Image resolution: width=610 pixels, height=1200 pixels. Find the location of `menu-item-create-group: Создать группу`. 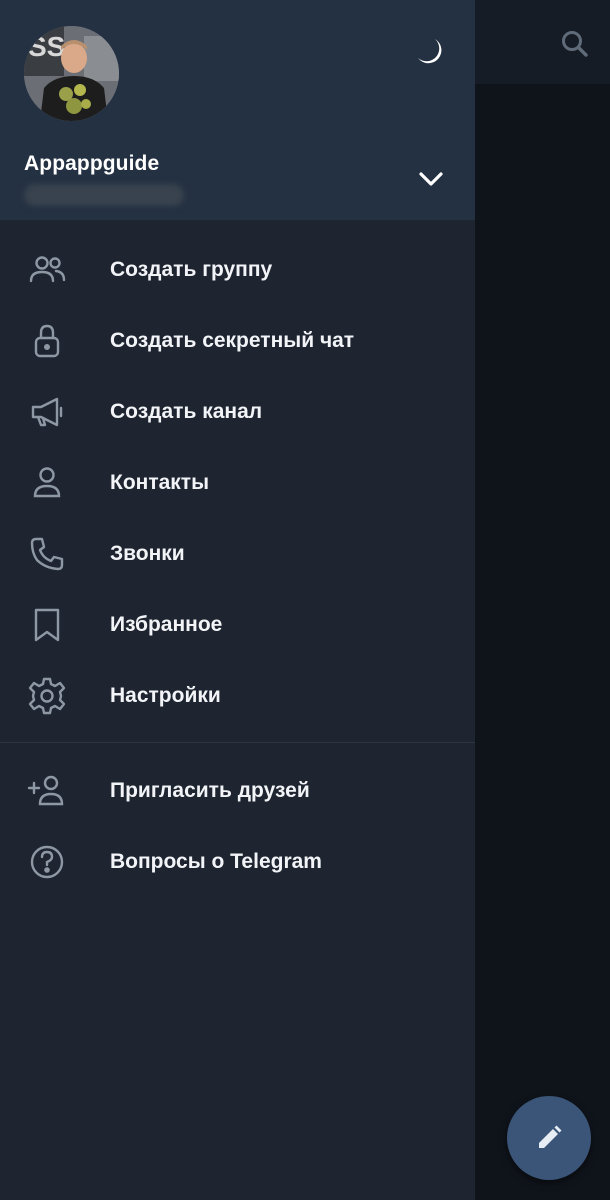

menu-item-create-group: Создать группу is located at coordinates (237, 269).